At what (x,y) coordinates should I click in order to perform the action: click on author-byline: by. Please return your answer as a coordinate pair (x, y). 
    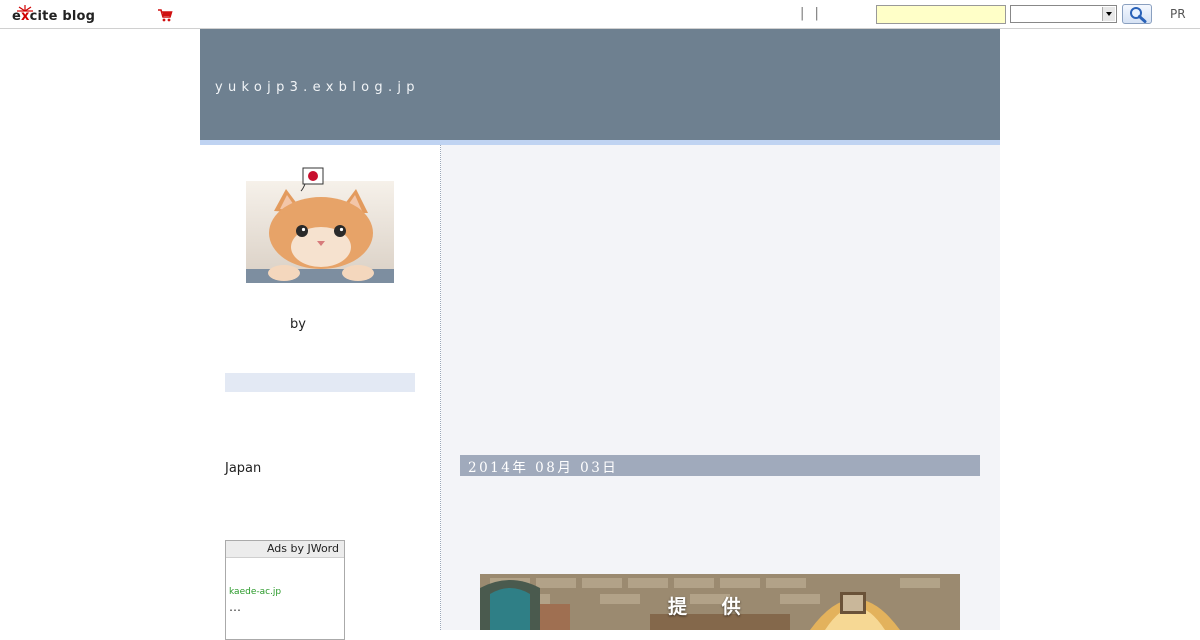
    Looking at the image, I should click on (298, 324).